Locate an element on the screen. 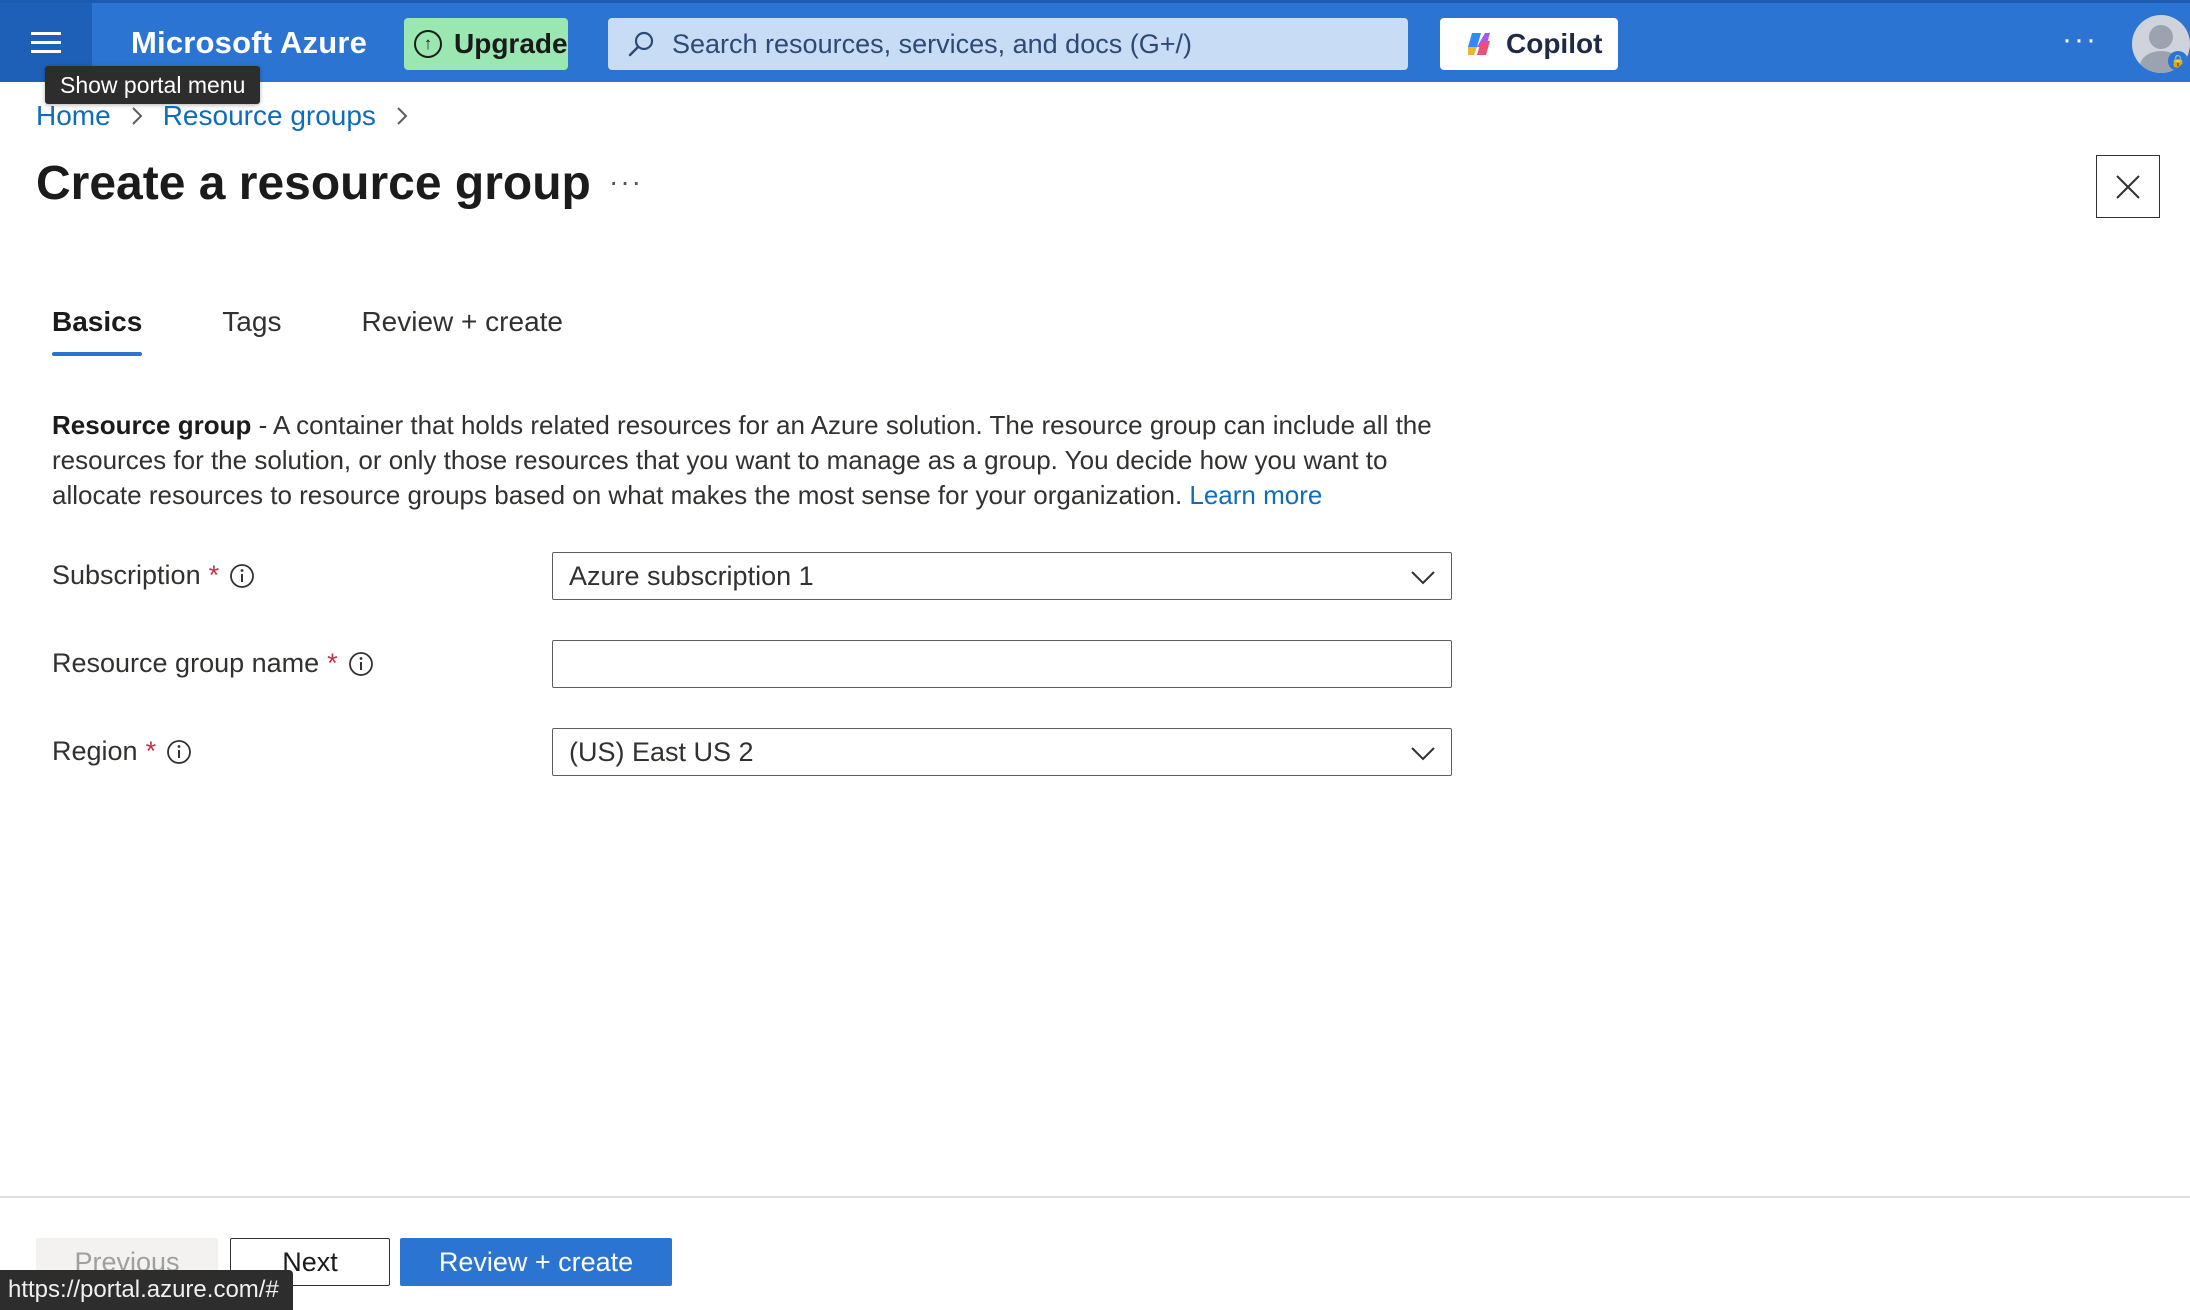  subscription-label-group: Subscription * is located at coordinates (153, 575).